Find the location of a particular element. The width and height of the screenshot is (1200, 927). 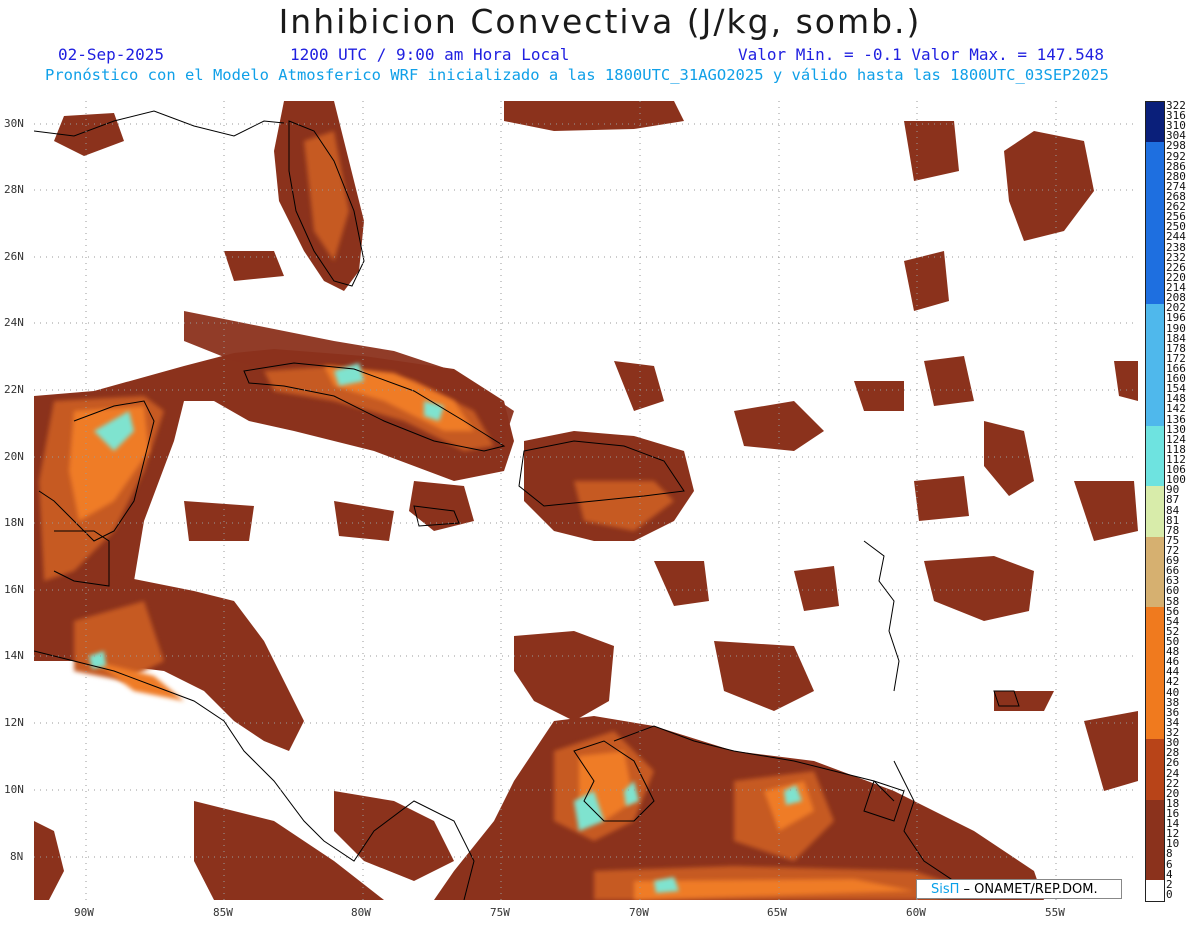

lon-label-75w: 75W is located at coordinates (500, 912).